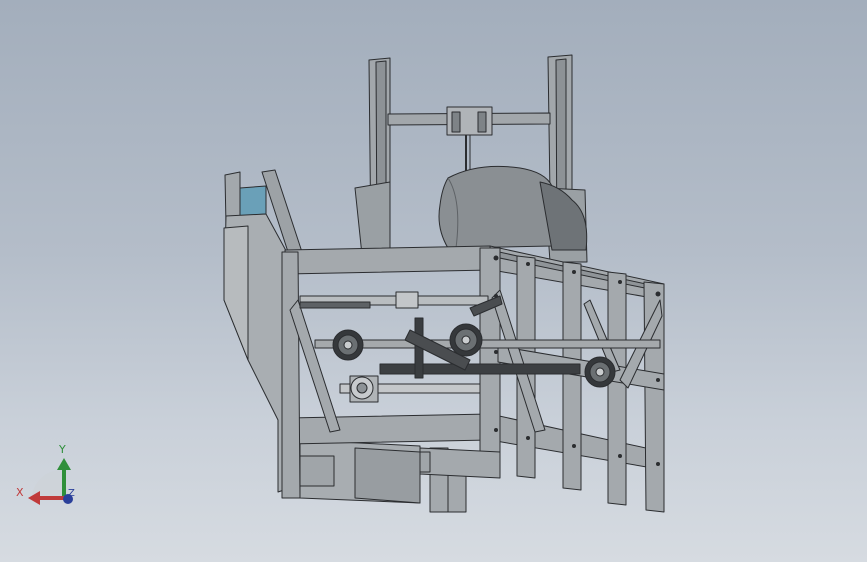 The image size is (867, 562). What do you see at coordinates (71, 493) in the screenshot?
I see `z-axis-label: Z` at bounding box center [71, 493].